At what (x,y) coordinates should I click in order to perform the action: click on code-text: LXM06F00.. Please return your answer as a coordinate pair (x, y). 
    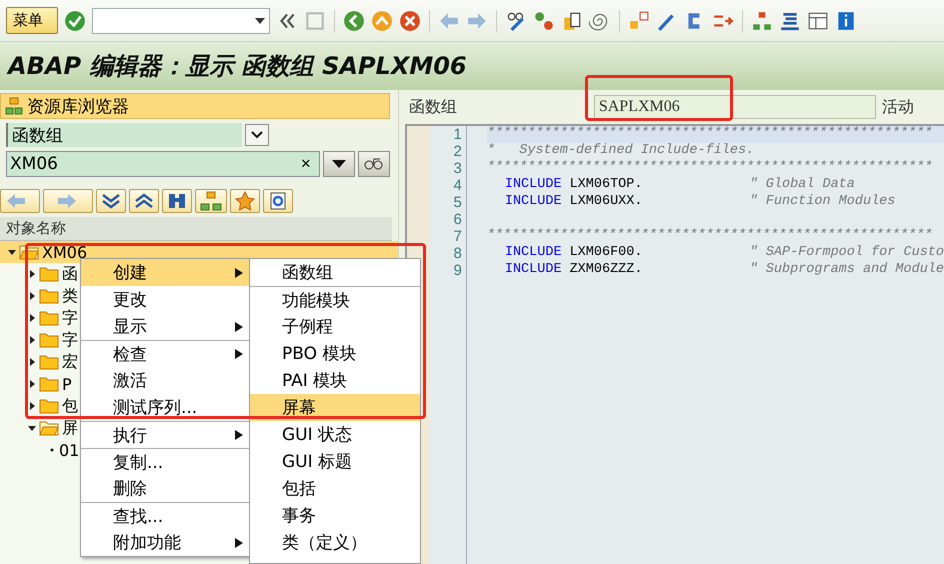
    Looking at the image, I should click on (607, 253).